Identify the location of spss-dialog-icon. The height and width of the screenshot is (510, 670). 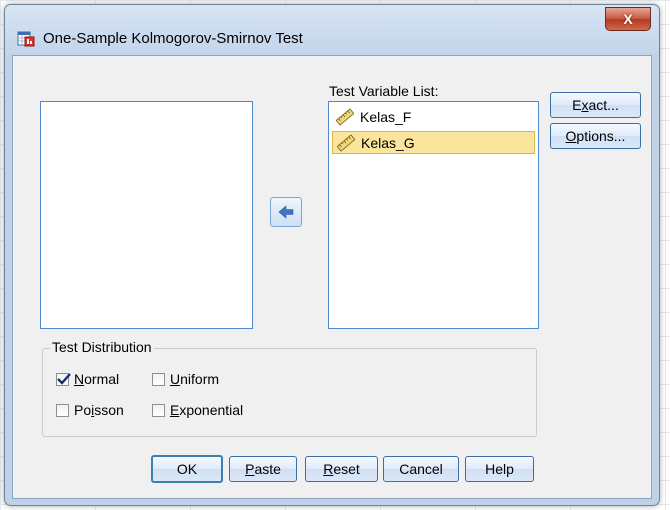
(26, 39).